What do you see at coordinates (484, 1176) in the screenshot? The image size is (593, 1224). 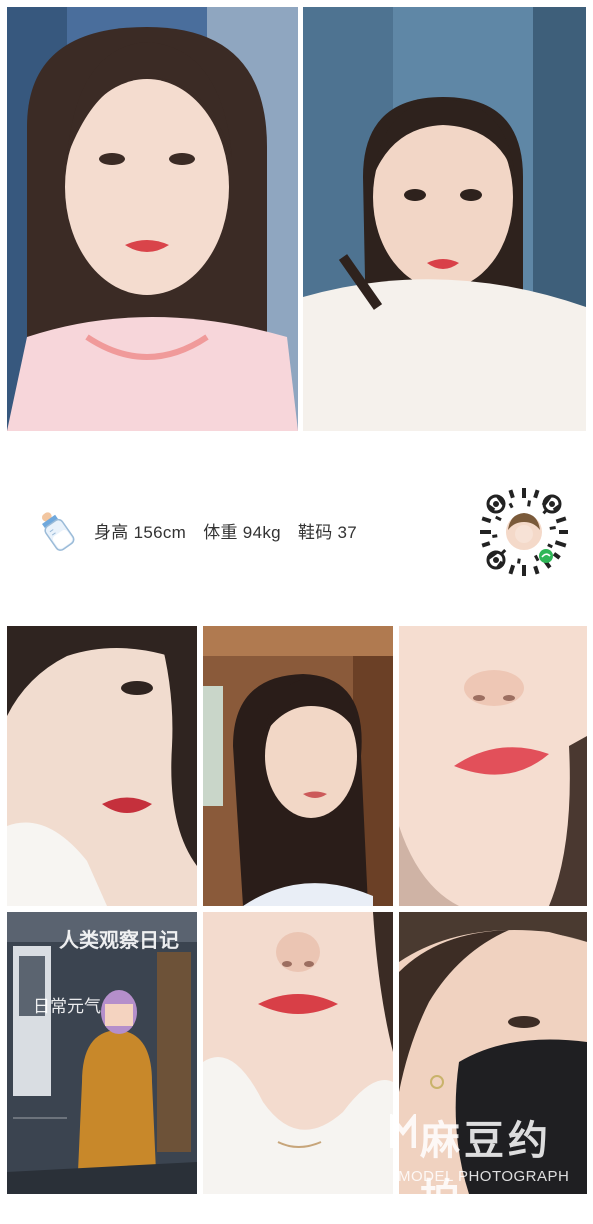 I see `watermark-brand-en: MODEL PHOTOGRAPH` at bounding box center [484, 1176].